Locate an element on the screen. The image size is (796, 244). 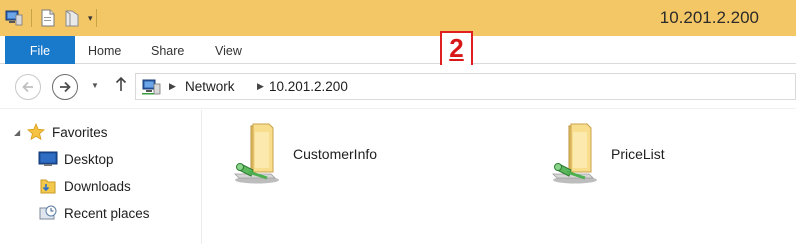
title-bar: ▾ 10.201.2.200 is located at coordinates (398, 18).